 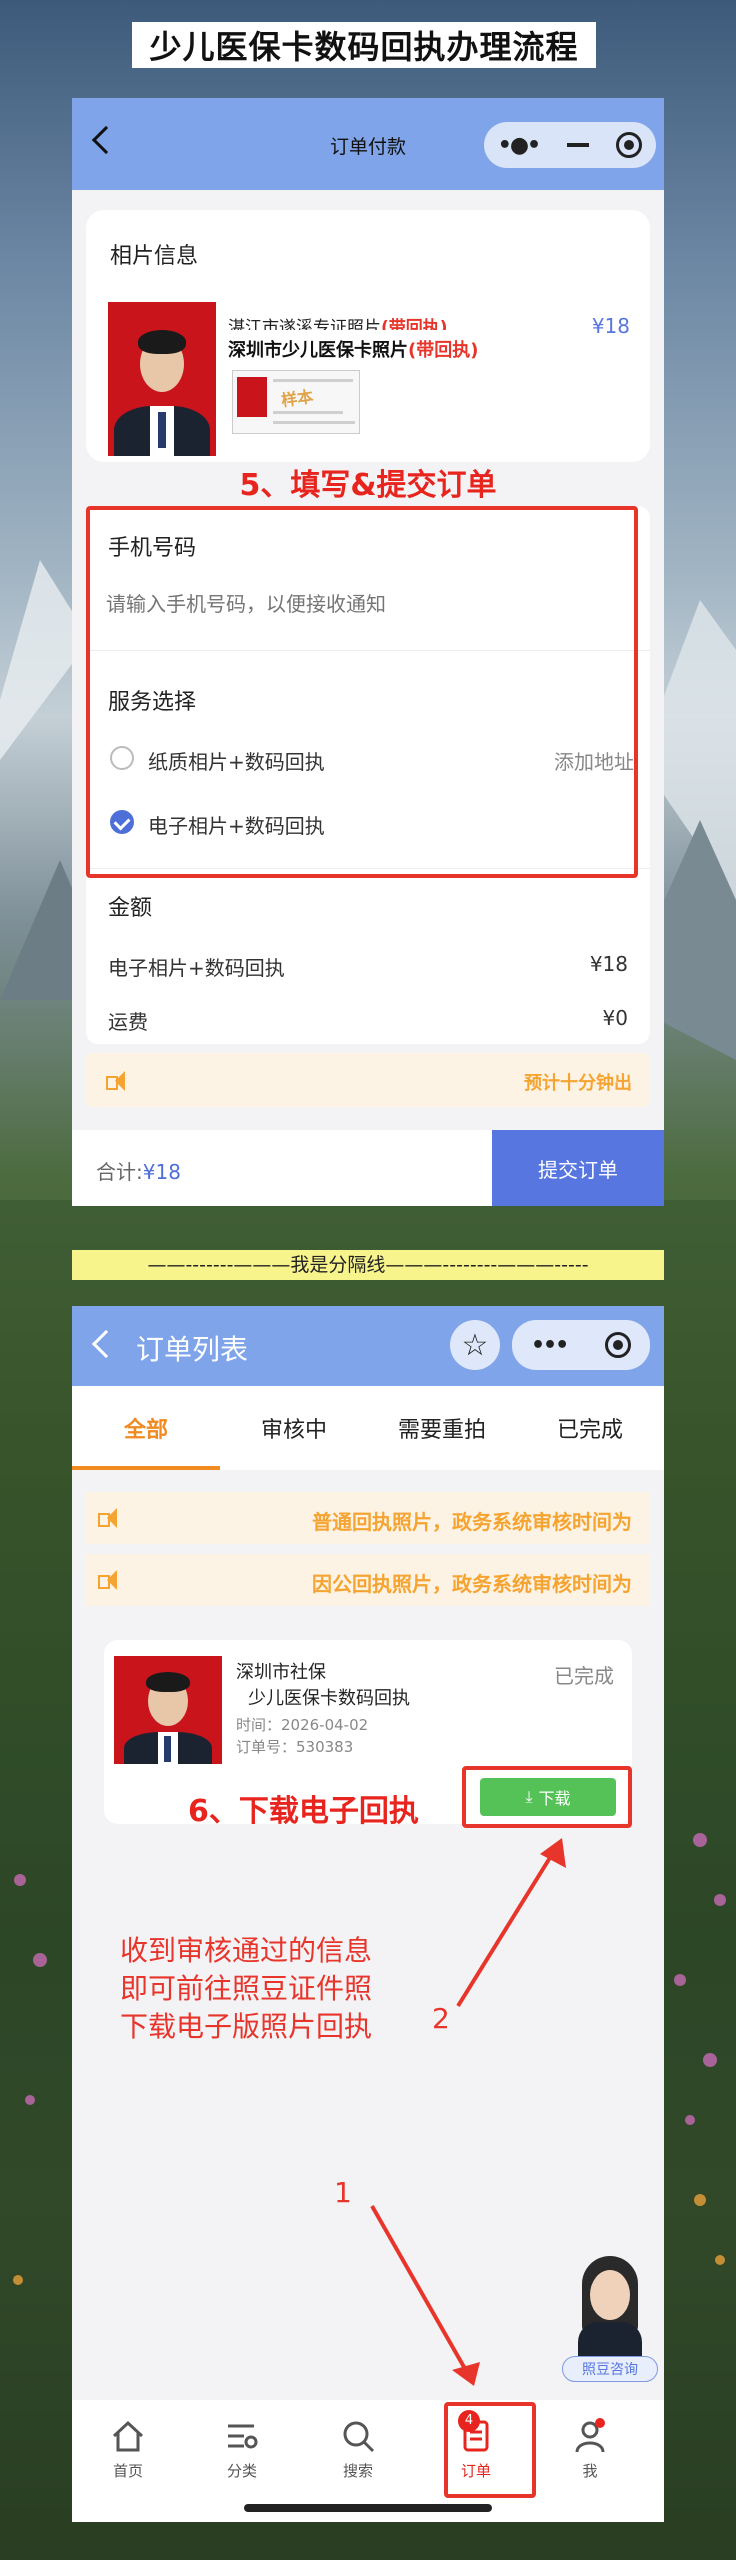 What do you see at coordinates (130, 908) in the screenshot?
I see `amount-title: 金额` at bounding box center [130, 908].